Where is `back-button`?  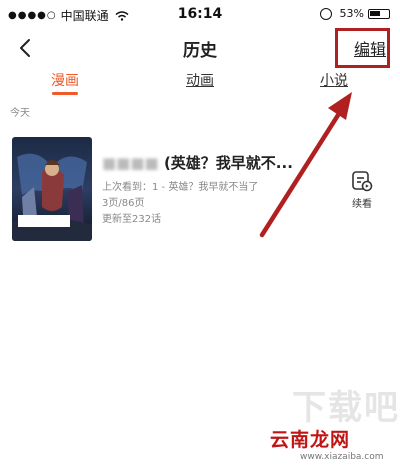
back-button is located at coordinates (26, 48).